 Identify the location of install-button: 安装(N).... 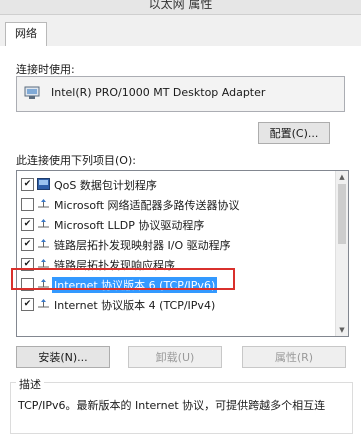
(63, 357).